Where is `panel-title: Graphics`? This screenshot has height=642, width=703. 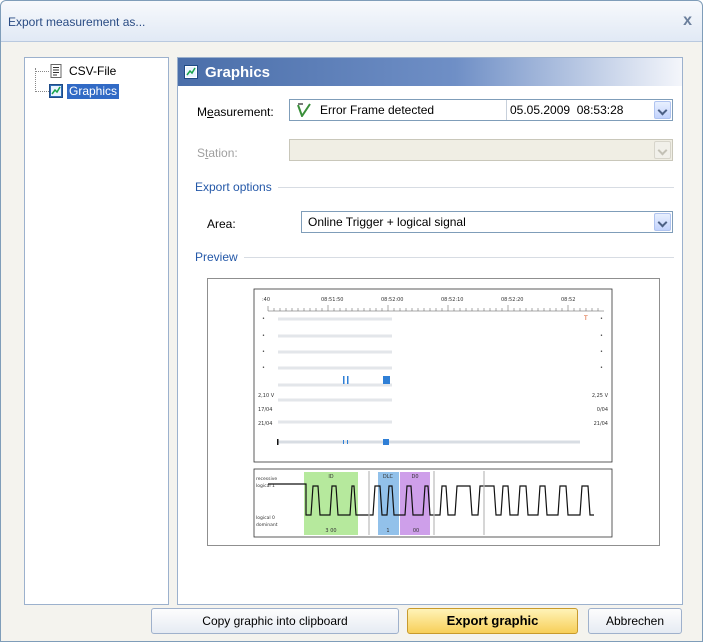 panel-title: Graphics is located at coordinates (238, 72).